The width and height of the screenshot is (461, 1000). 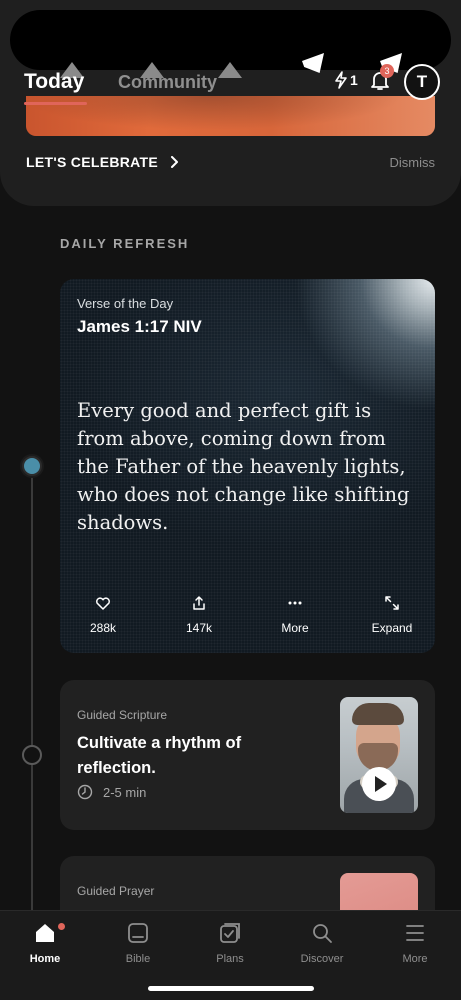 I want to click on tab-community: Community, so click(x=167, y=82).